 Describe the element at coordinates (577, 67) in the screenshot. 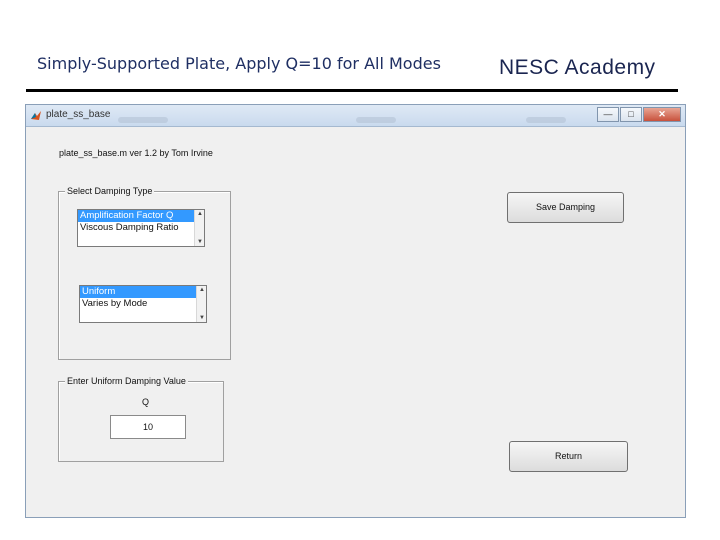

I see `brand-logo-text: NESC Academy` at that location.